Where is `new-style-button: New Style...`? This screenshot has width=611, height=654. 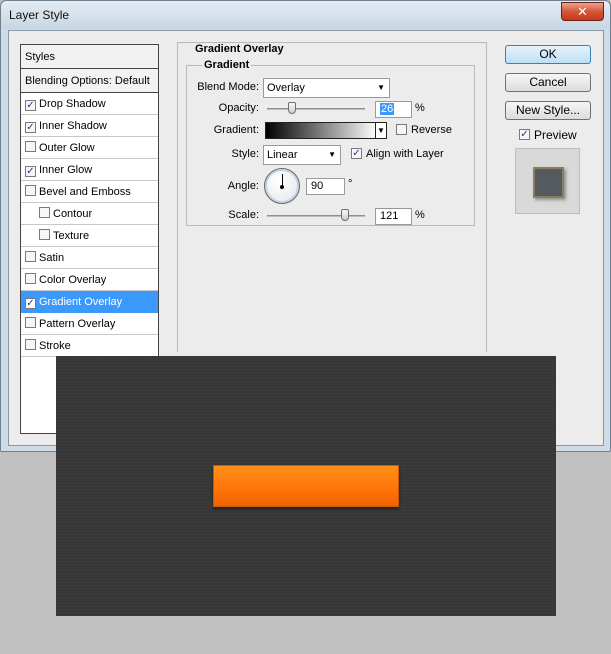
new-style-button: New Style... is located at coordinates (548, 110).